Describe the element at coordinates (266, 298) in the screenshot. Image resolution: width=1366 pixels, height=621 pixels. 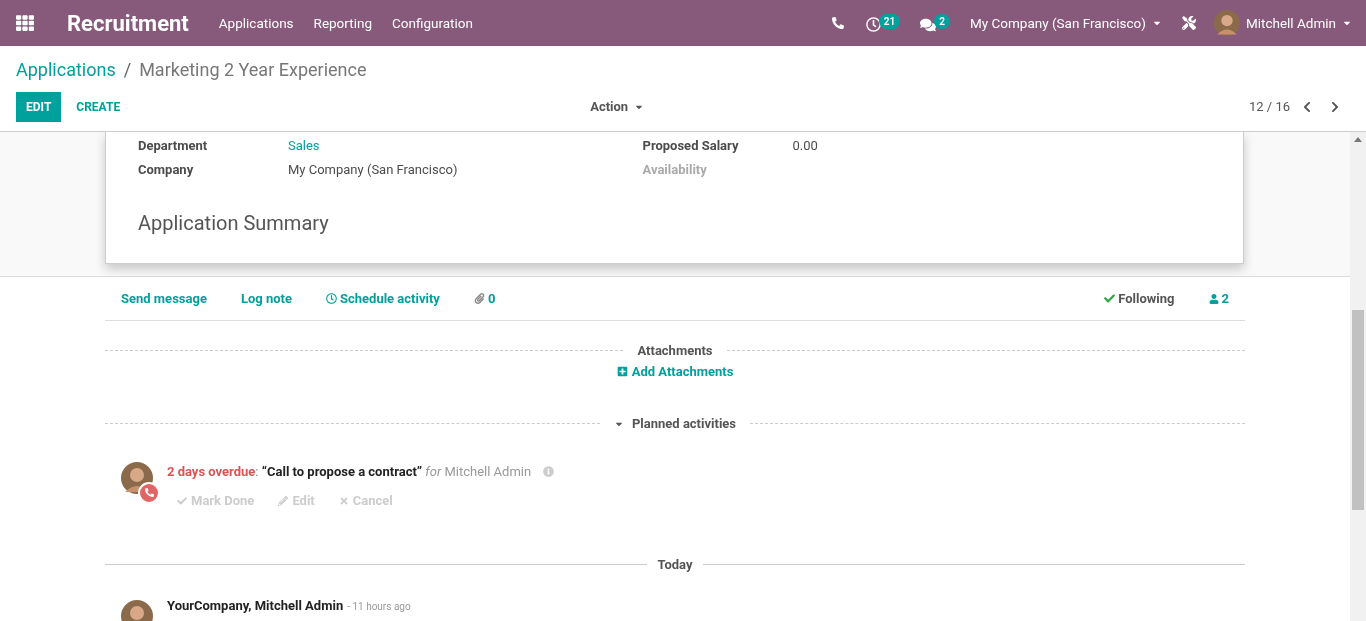
I see `log-note-link: Log note` at that location.